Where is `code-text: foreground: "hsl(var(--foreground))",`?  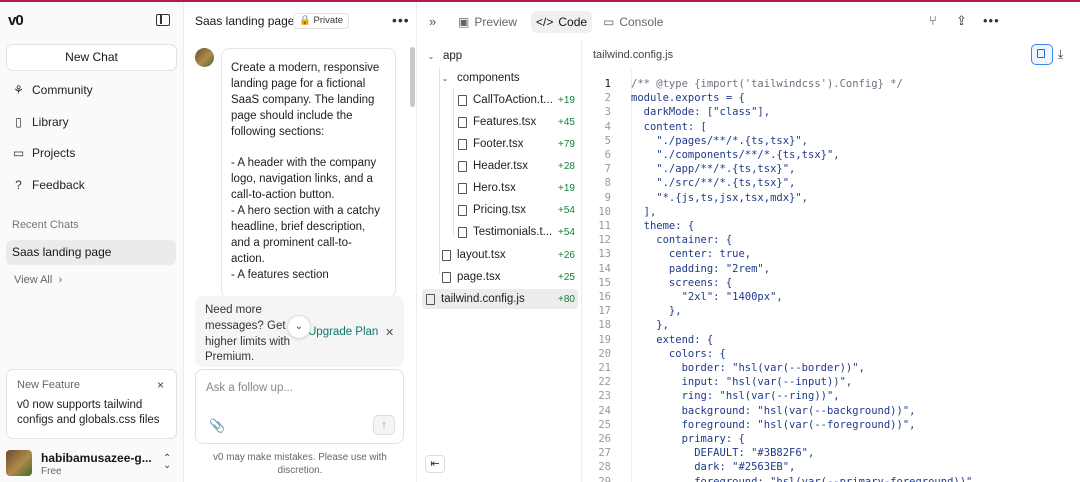 code-text: foreground: "hsl(var(--foreground))", is located at coordinates (773, 424).